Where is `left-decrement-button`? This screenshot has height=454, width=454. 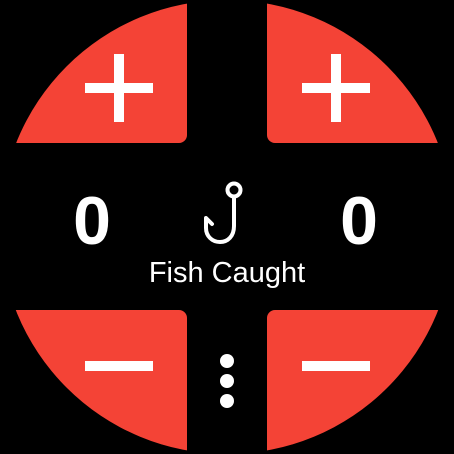 left-decrement-button is located at coordinates (93, 382).